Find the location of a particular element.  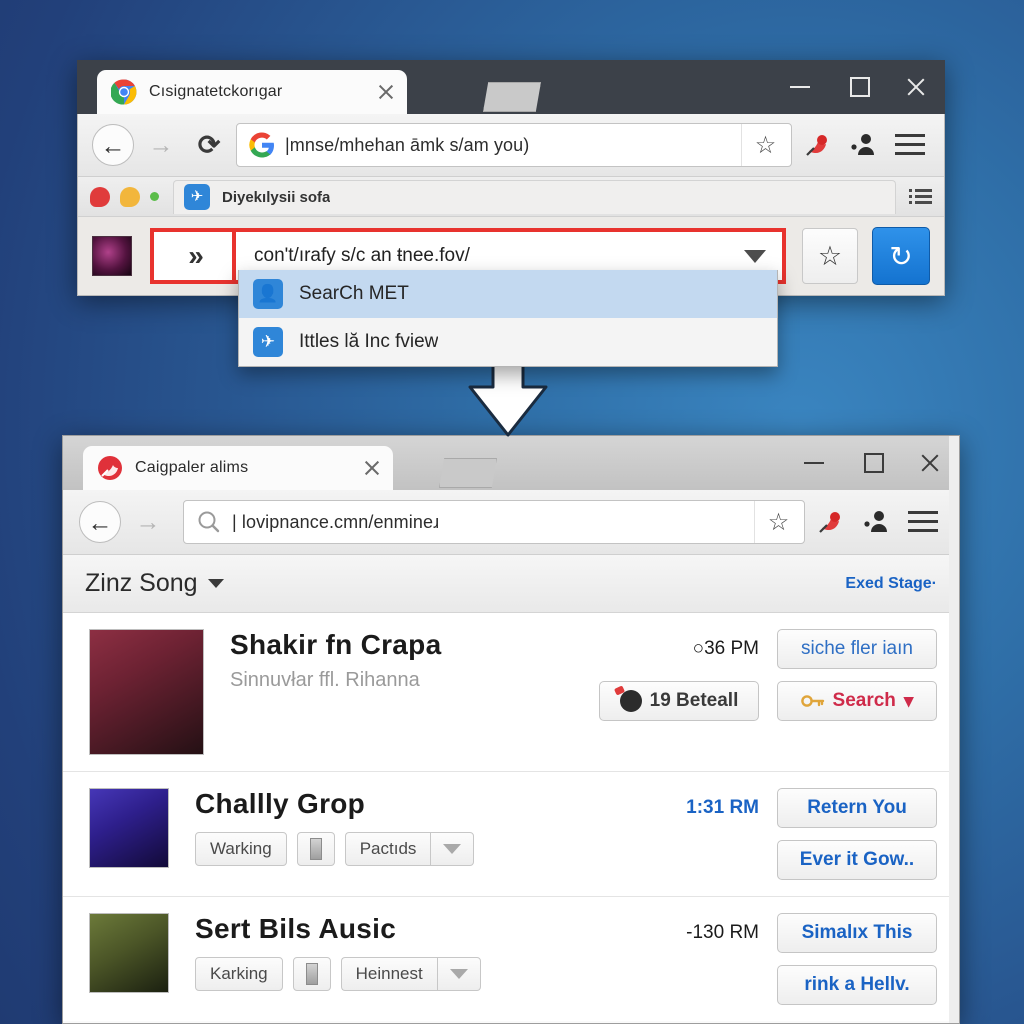

reload-icon: ⟳ is located at coordinates (209, 145).